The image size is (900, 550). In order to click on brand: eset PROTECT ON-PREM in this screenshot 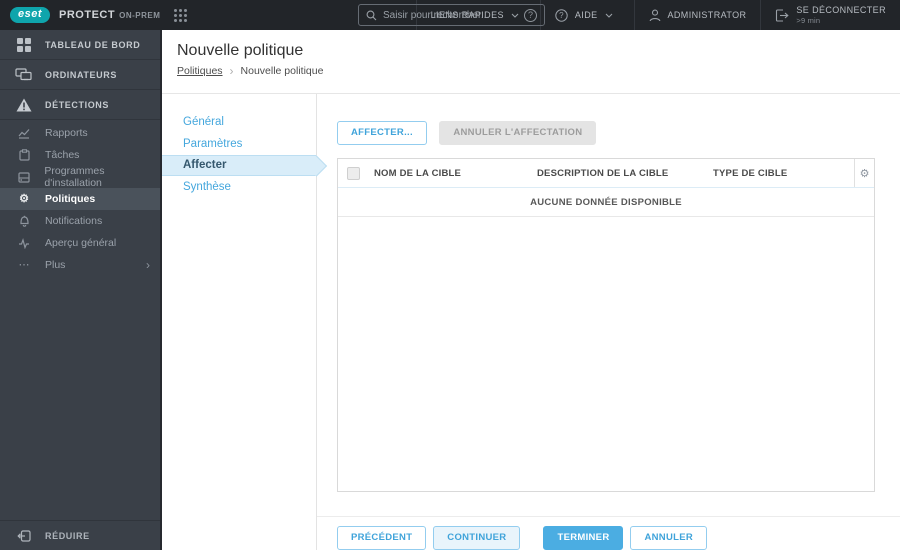, I will do `click(94, 15)`.